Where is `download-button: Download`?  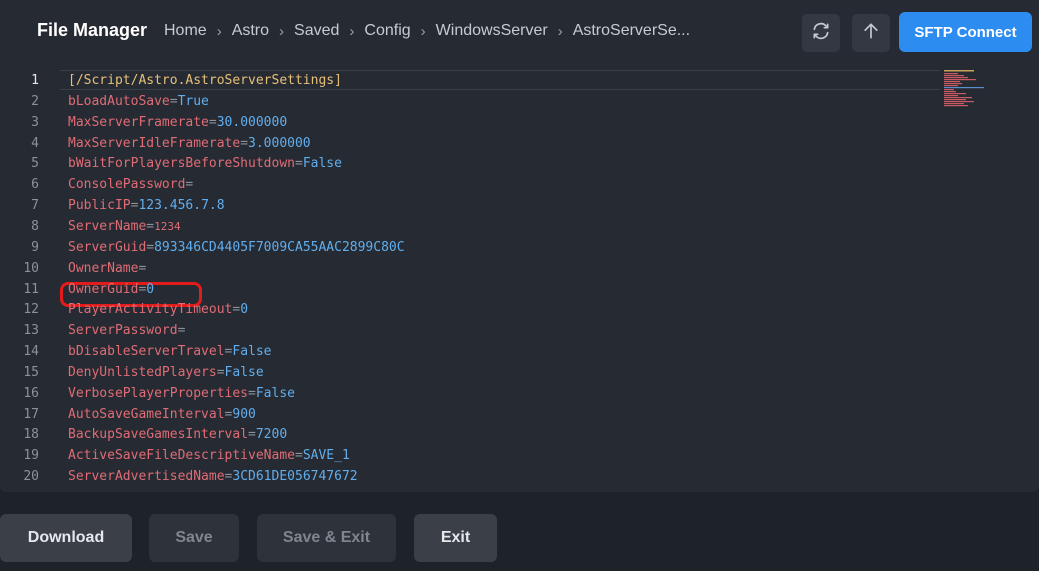 download-button: Download is located at coordinates (66, 538).